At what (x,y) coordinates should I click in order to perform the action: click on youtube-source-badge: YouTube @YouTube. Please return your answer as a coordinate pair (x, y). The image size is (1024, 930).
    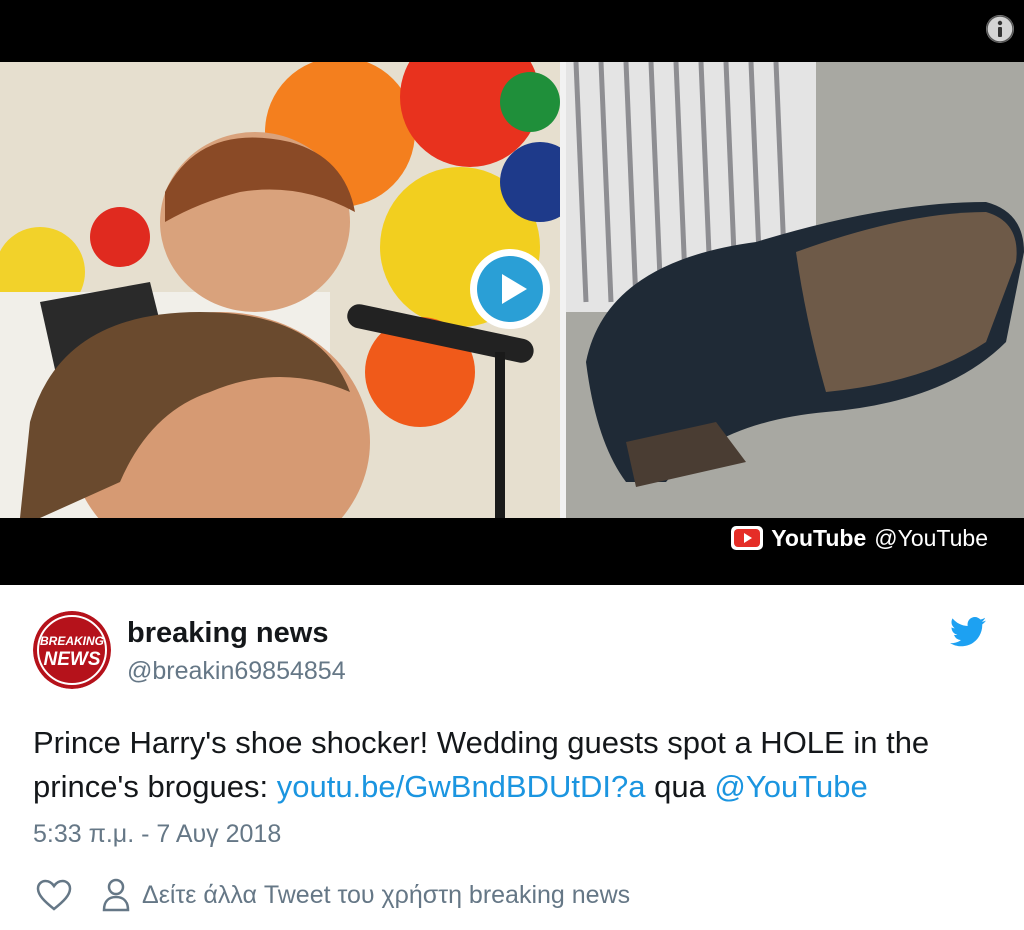
    Looking at the image, I should click on (859, 538).